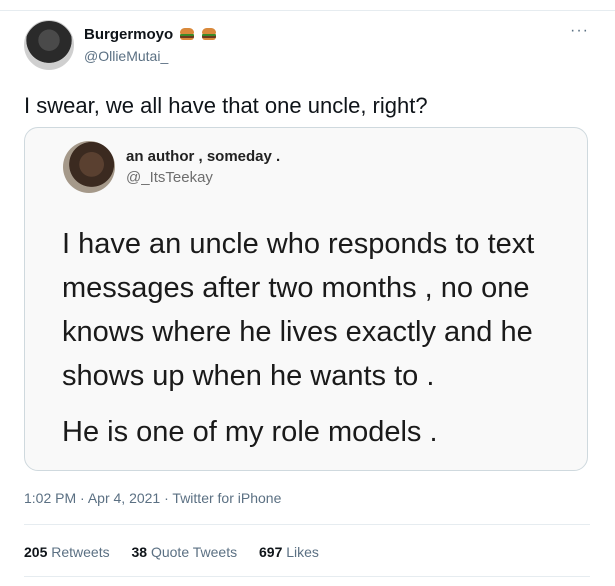  What do you see at coordinates (89, 167) in the screenshot?
I see `quoted-avatar` at bounding box center [89, 167].